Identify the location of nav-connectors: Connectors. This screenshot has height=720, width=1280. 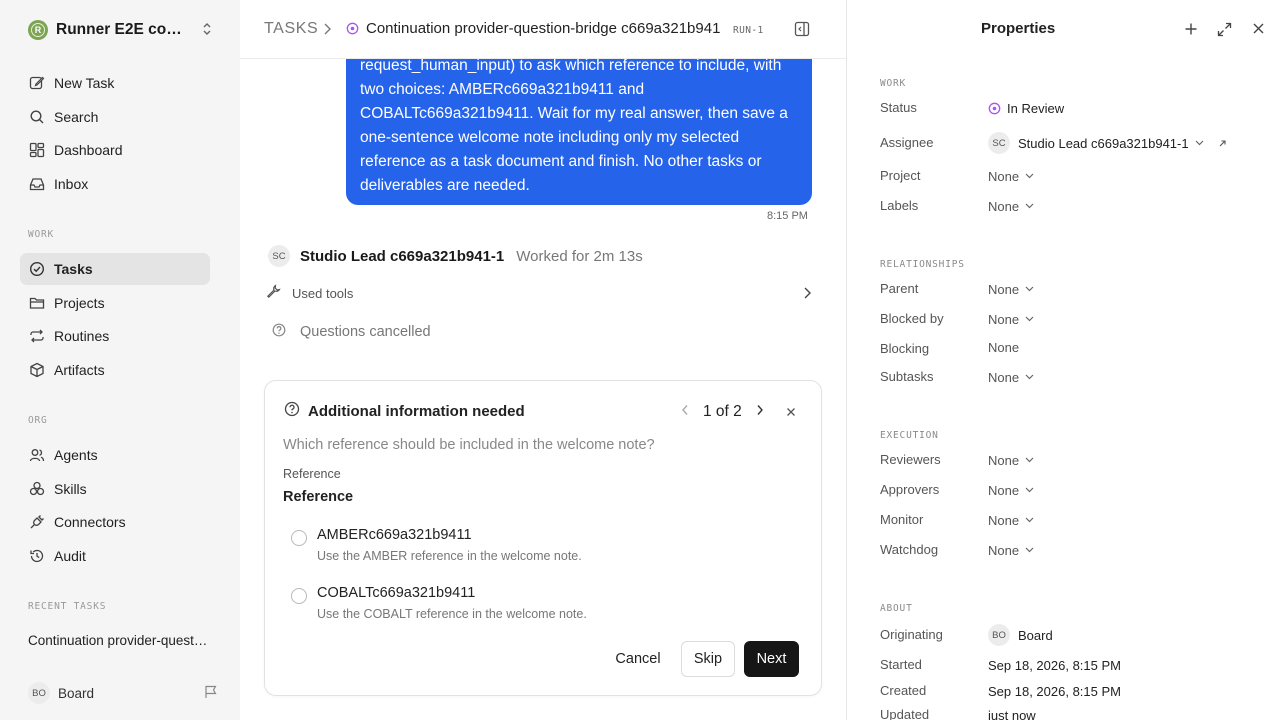
(115, 522).